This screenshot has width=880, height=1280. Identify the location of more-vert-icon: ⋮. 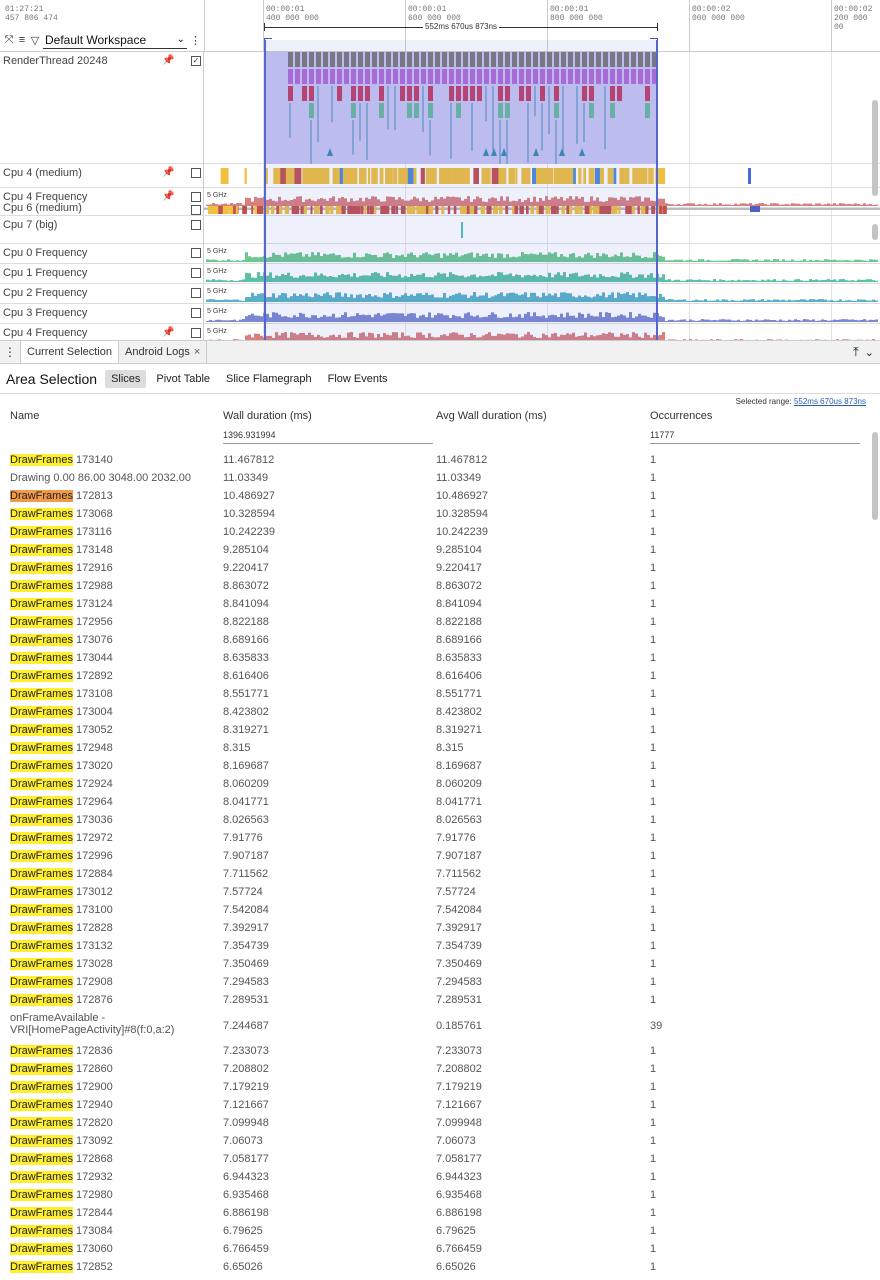
(10, 352).